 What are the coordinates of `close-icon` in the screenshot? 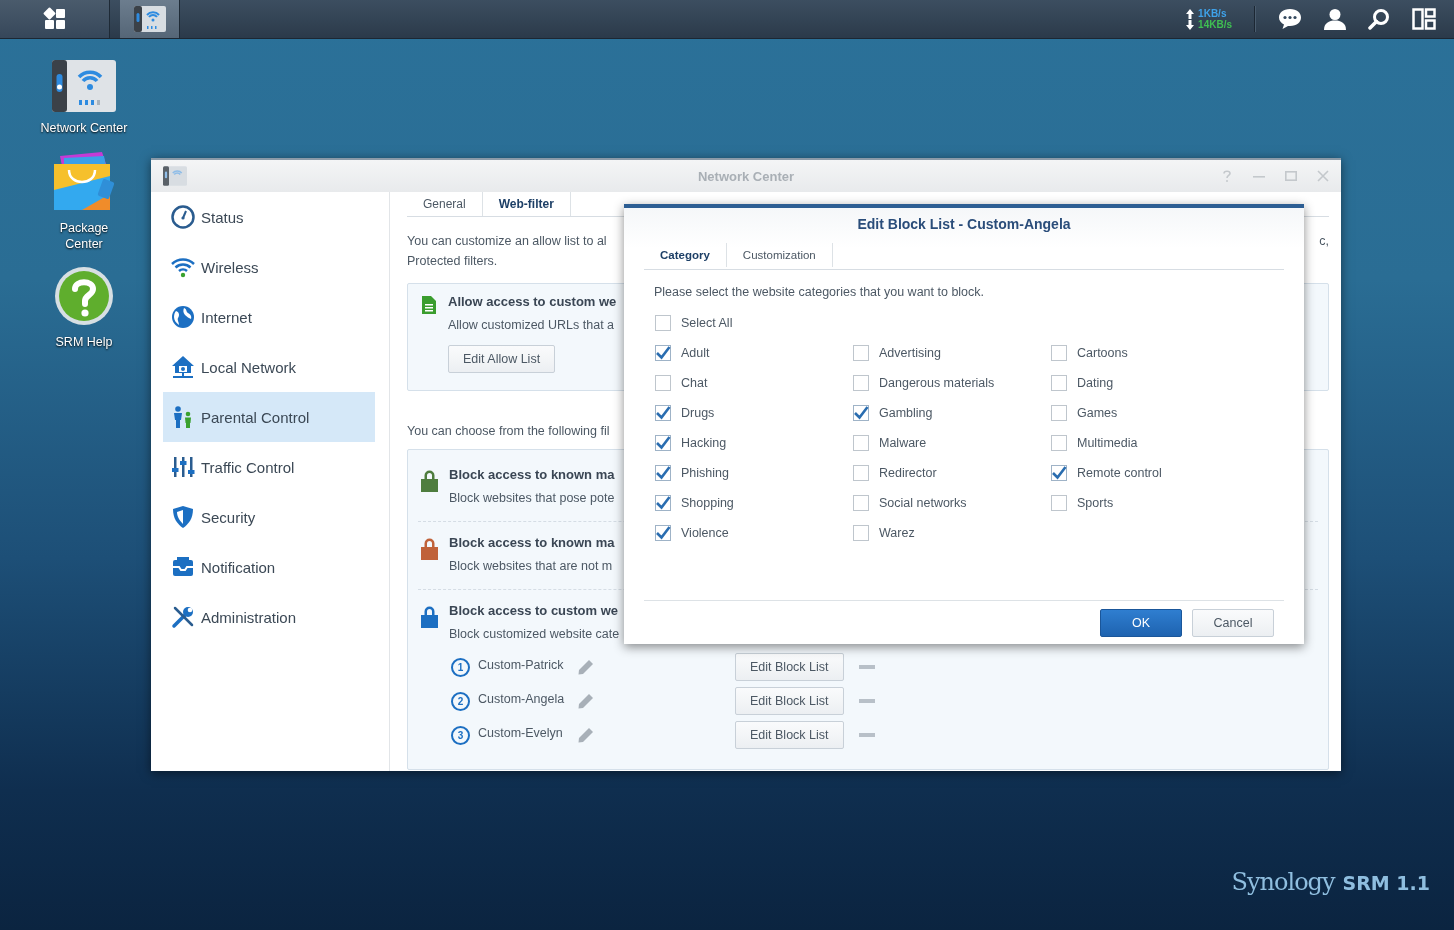 It's located at (1323, 176).